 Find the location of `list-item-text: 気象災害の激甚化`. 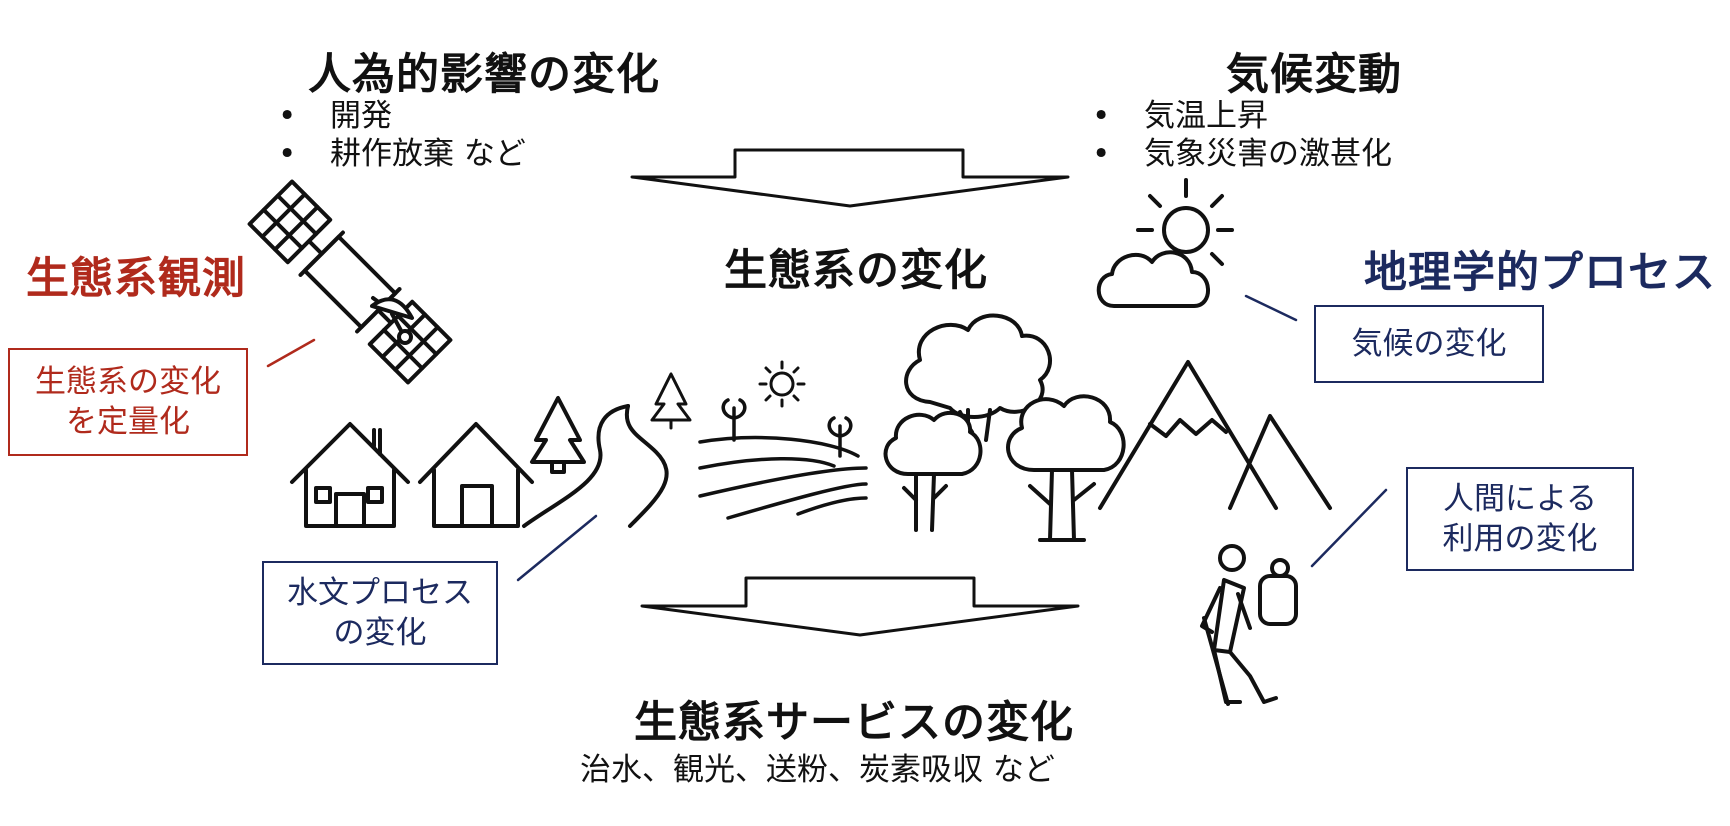

list-item-text: 気象災害の激甚化 is located at coordinates (1268, 154).